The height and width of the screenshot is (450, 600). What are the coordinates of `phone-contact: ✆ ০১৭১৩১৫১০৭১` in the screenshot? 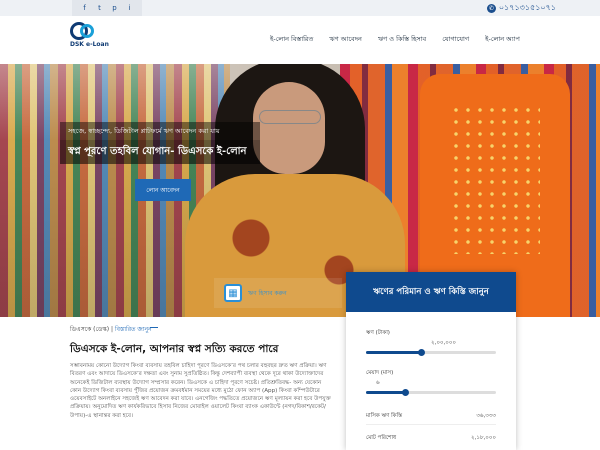 It's located at (521, 8).